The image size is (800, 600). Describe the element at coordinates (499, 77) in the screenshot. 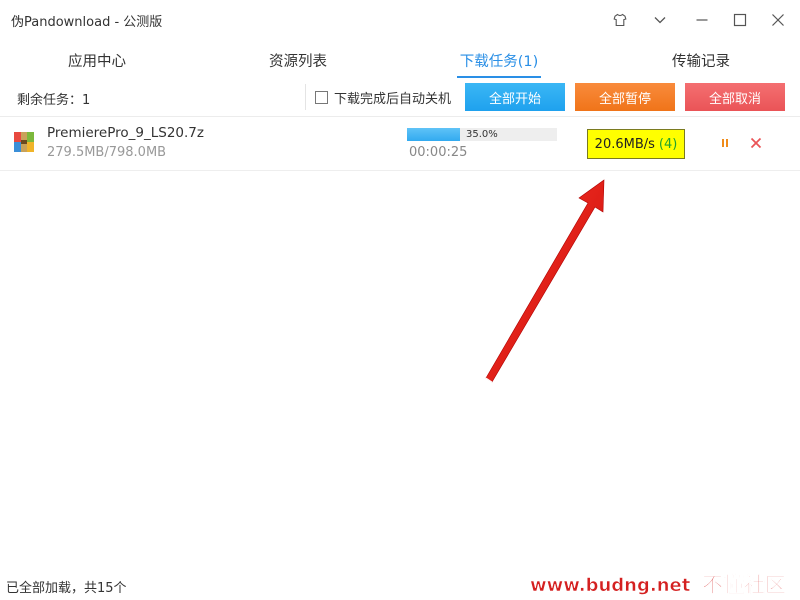

I see `active-tab-indicator` at that location.